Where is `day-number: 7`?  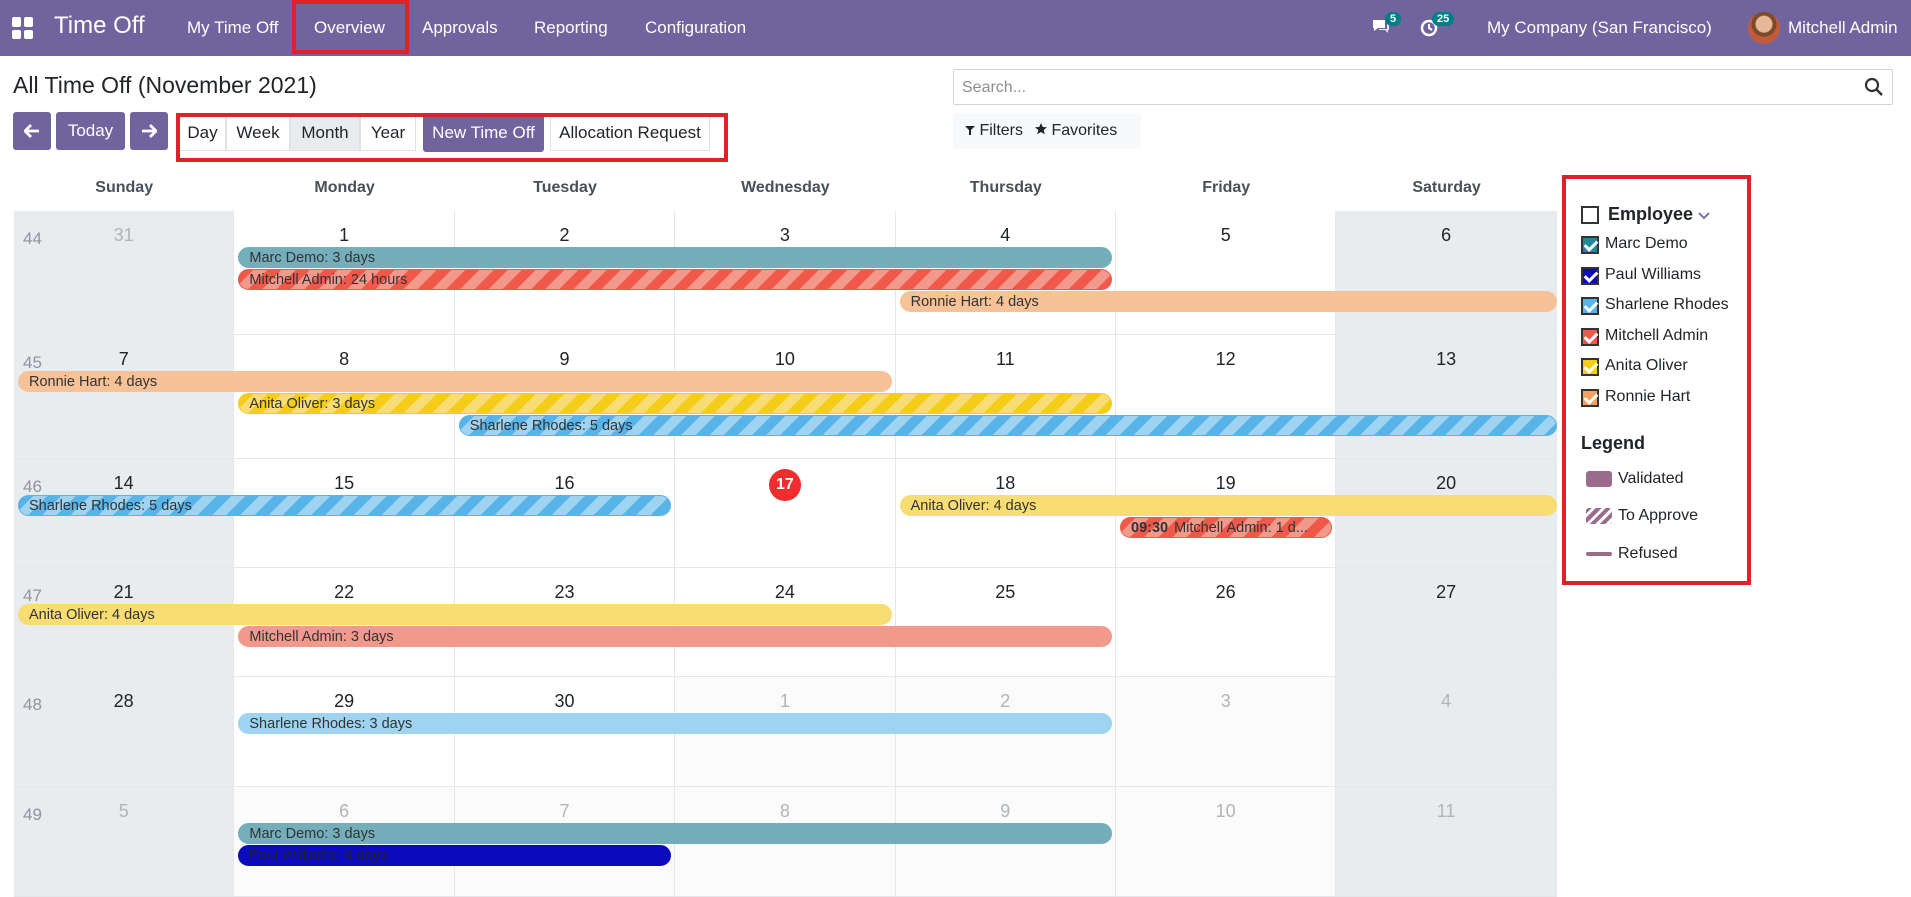 day-number: 7 is located at coordinates (123, 359).